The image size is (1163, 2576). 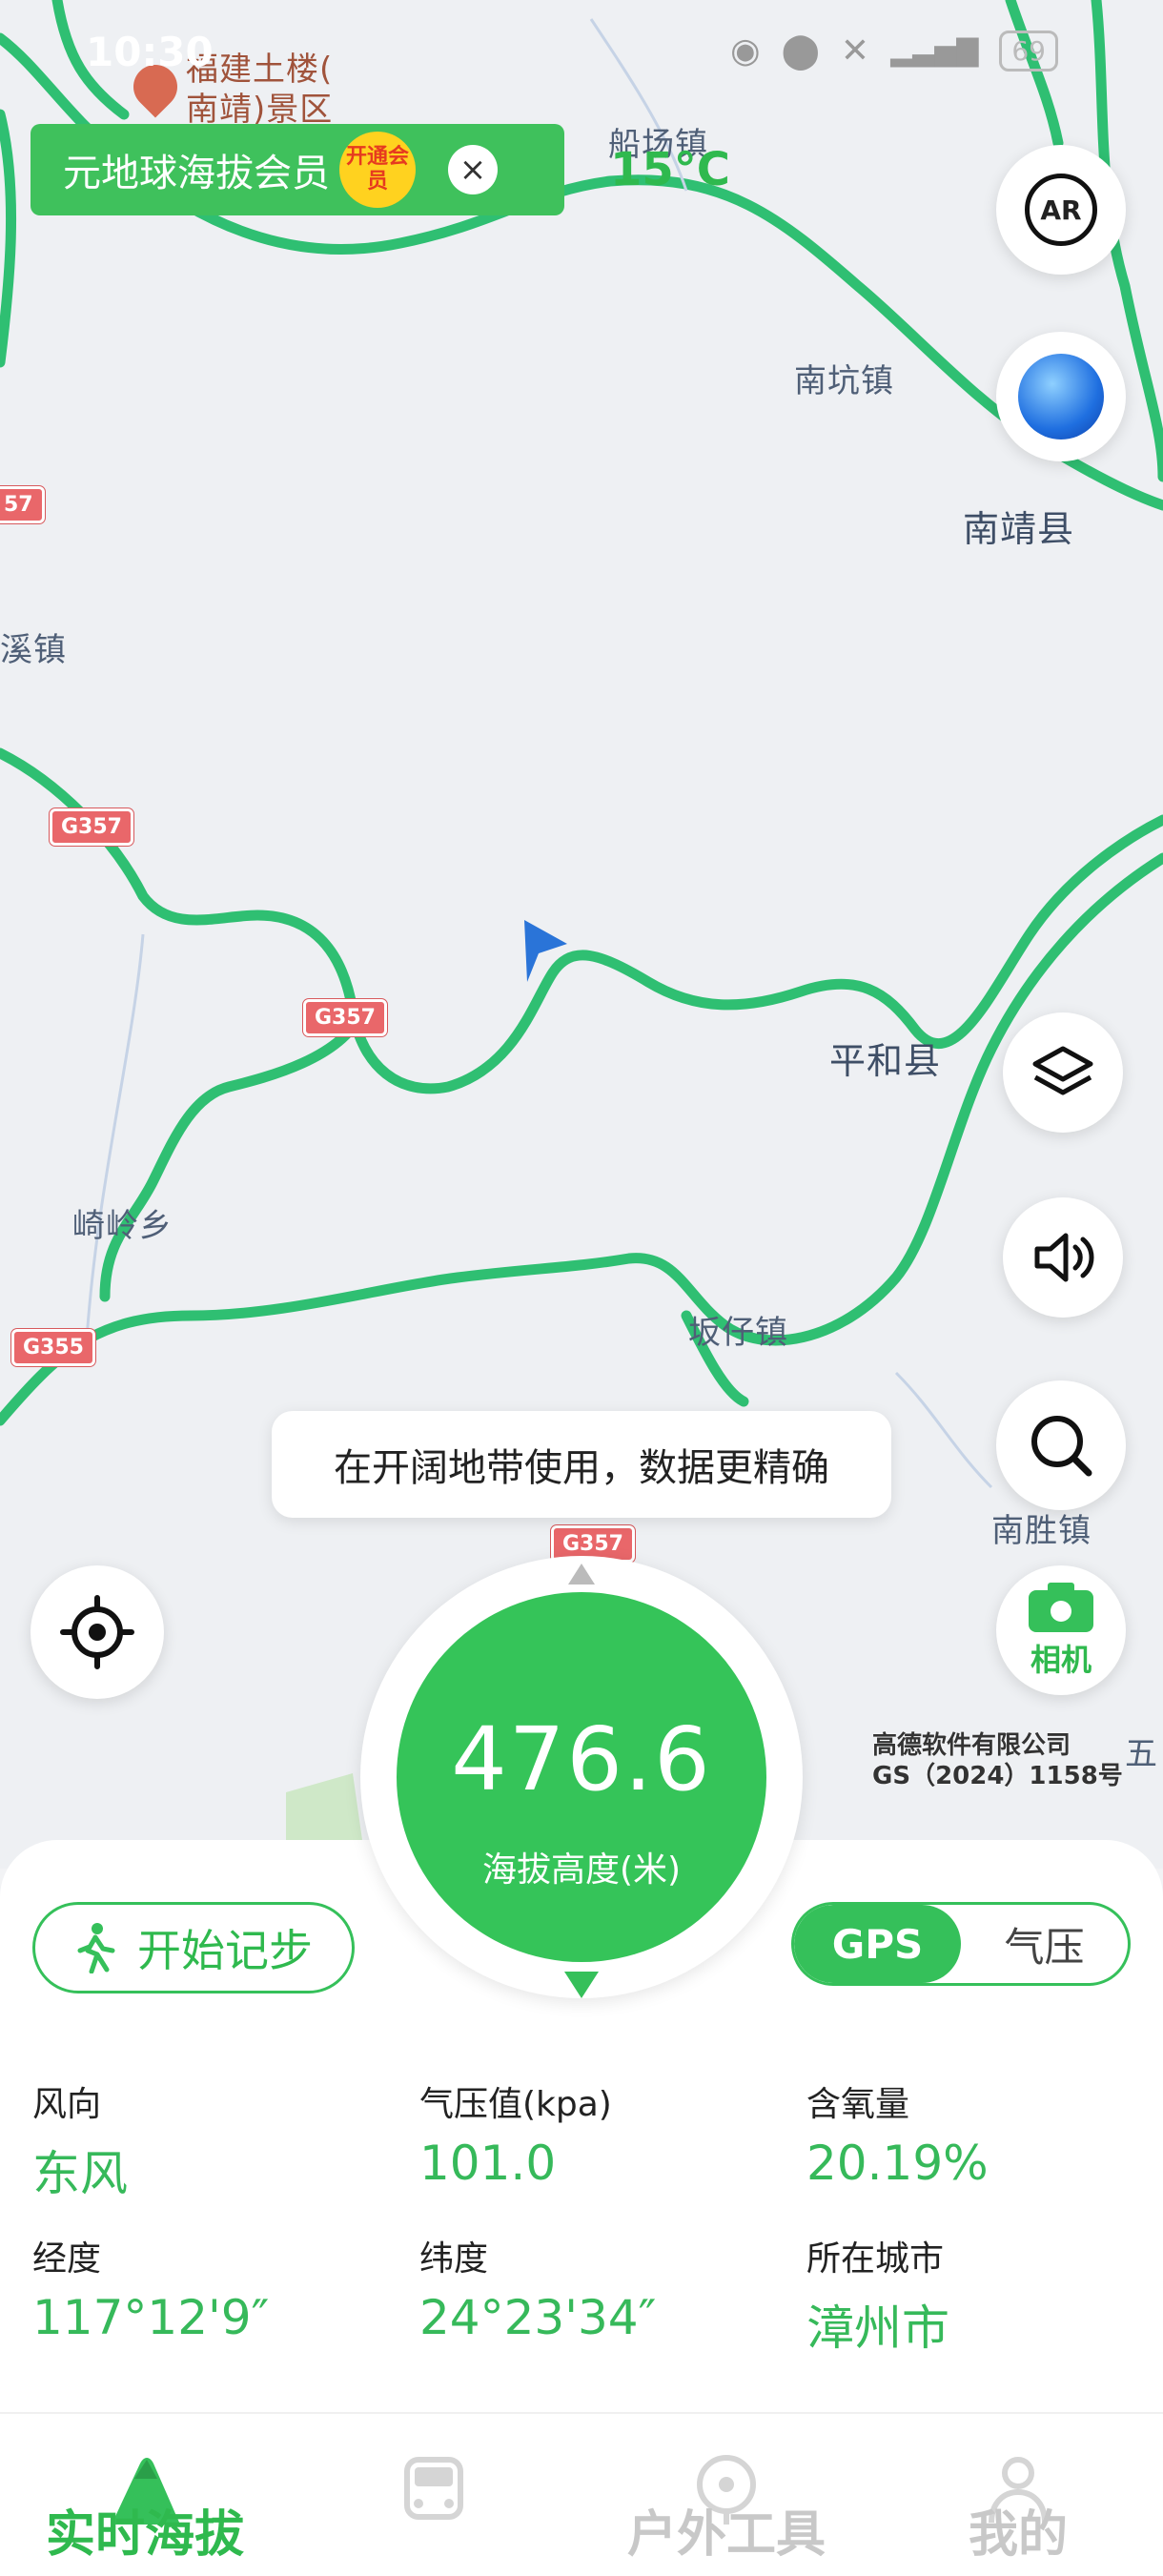 I want to click on tab-mine: 我的, so click(x=1018, y=2502).